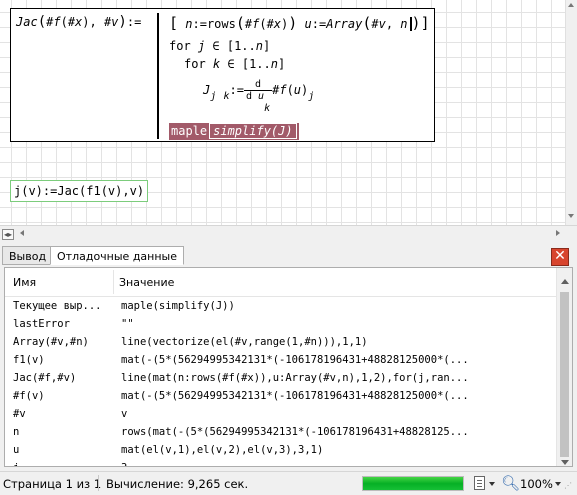  What do you see at coordinates (231, 64) in the screenshot?
I see `element-of-symbol-2: ∈` at bounding box center [231, 64].